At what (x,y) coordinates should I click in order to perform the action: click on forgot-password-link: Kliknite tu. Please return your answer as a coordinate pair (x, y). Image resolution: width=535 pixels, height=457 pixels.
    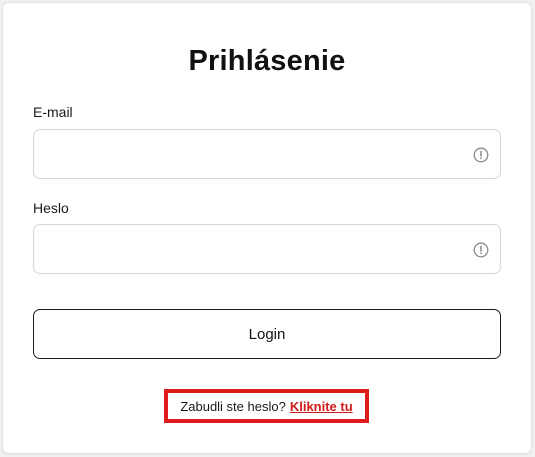
    Looking at the image, I should click on (321, 406).